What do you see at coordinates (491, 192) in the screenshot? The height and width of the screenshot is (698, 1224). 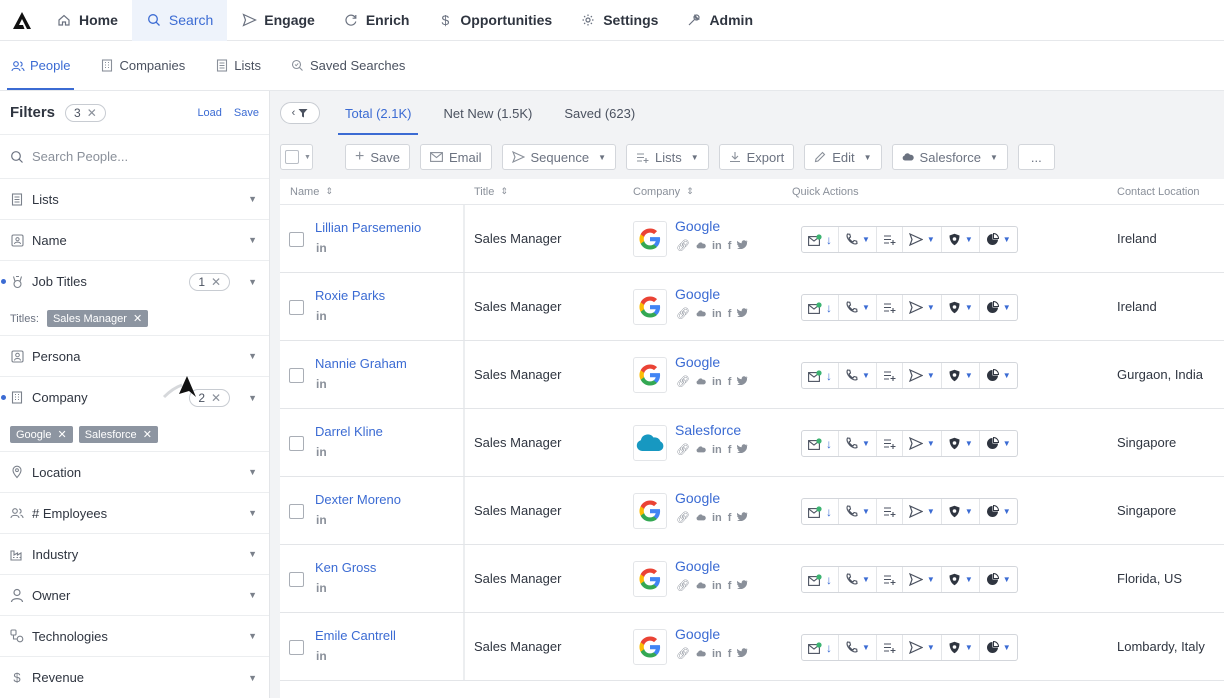 I see `column-title: Title ⇕` at bounding box center [491, 192].